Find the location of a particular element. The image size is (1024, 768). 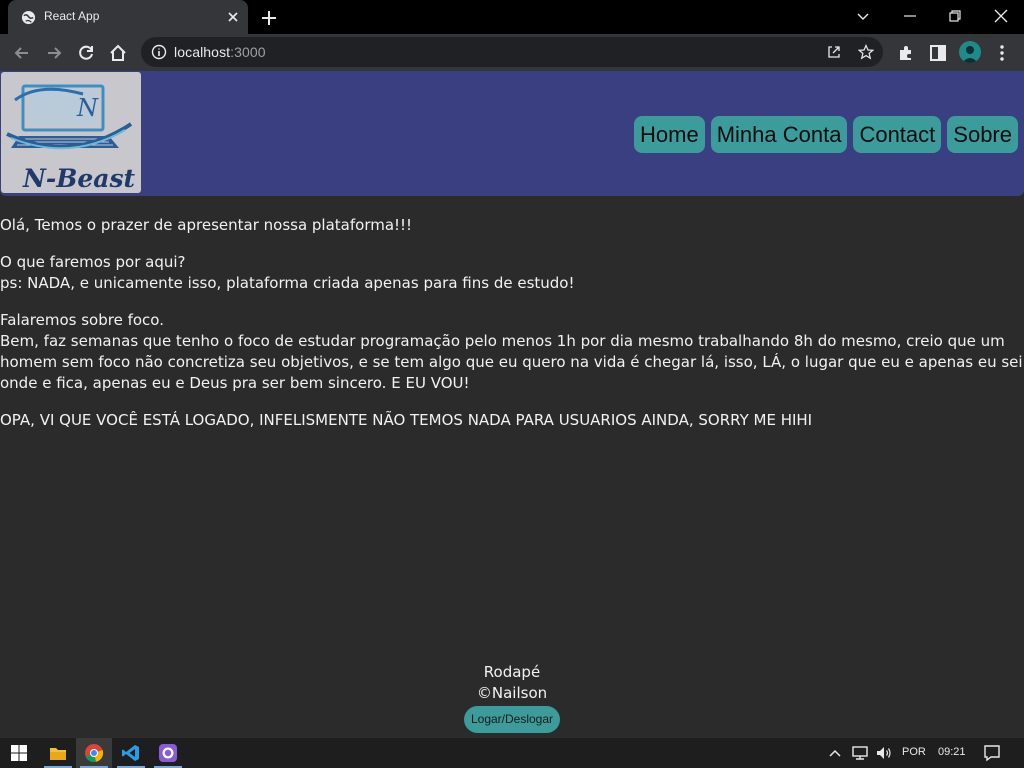

volume-icon is located at coordinates (884, 753).